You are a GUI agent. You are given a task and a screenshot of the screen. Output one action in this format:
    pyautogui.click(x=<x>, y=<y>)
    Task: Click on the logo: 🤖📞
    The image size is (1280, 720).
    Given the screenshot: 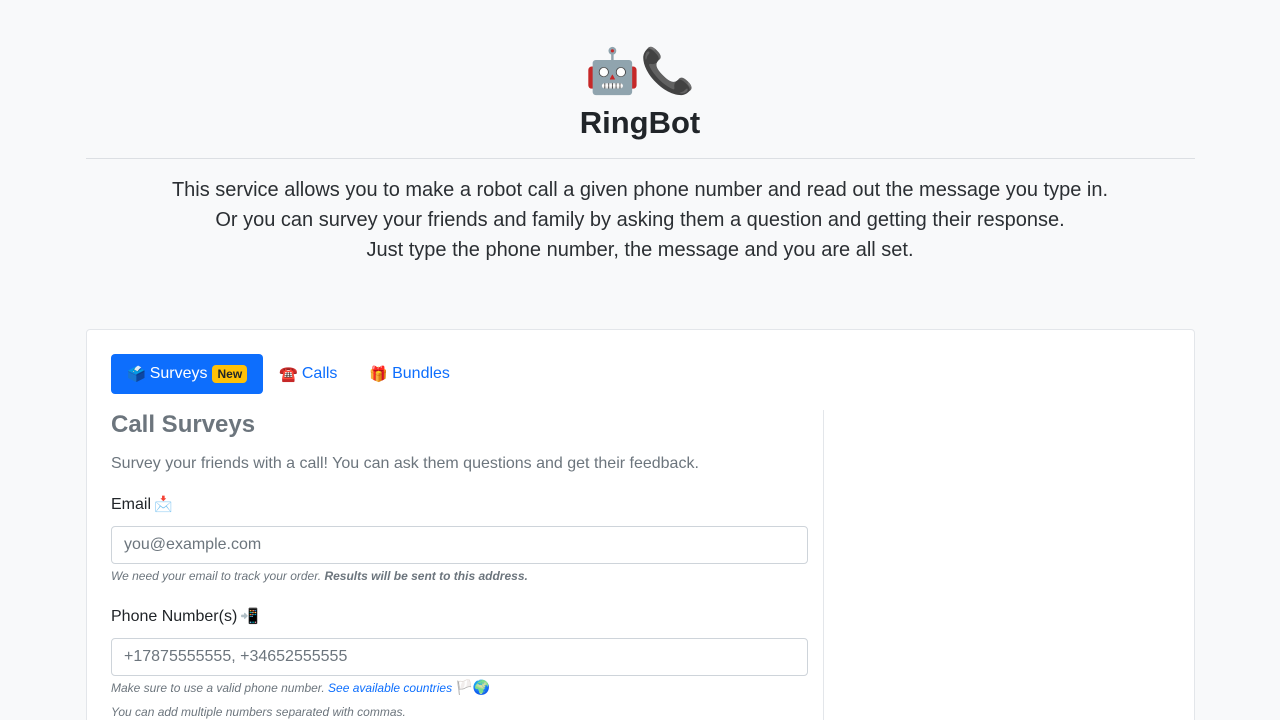 What is the action you would take?
    pyautogui.click(x=640, y=71)
    